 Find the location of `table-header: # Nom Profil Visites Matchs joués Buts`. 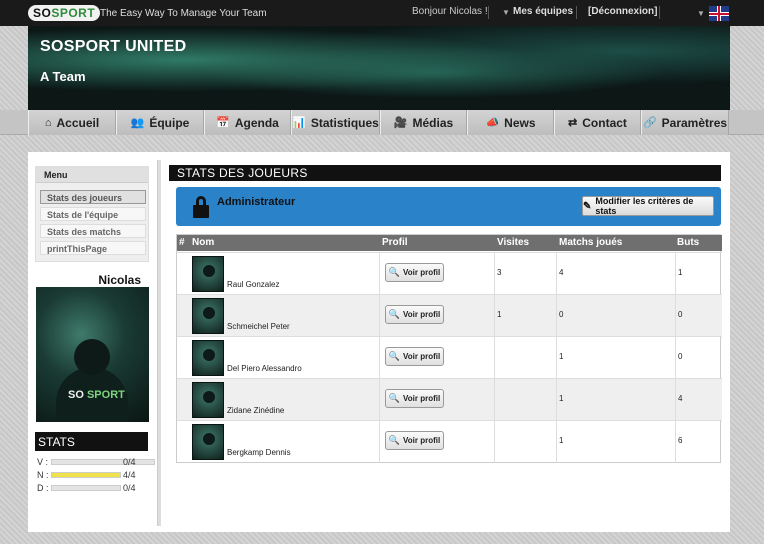

table-header: # Nom Profil Visites Matchs joués Buts is located at coordinates (449, 243).